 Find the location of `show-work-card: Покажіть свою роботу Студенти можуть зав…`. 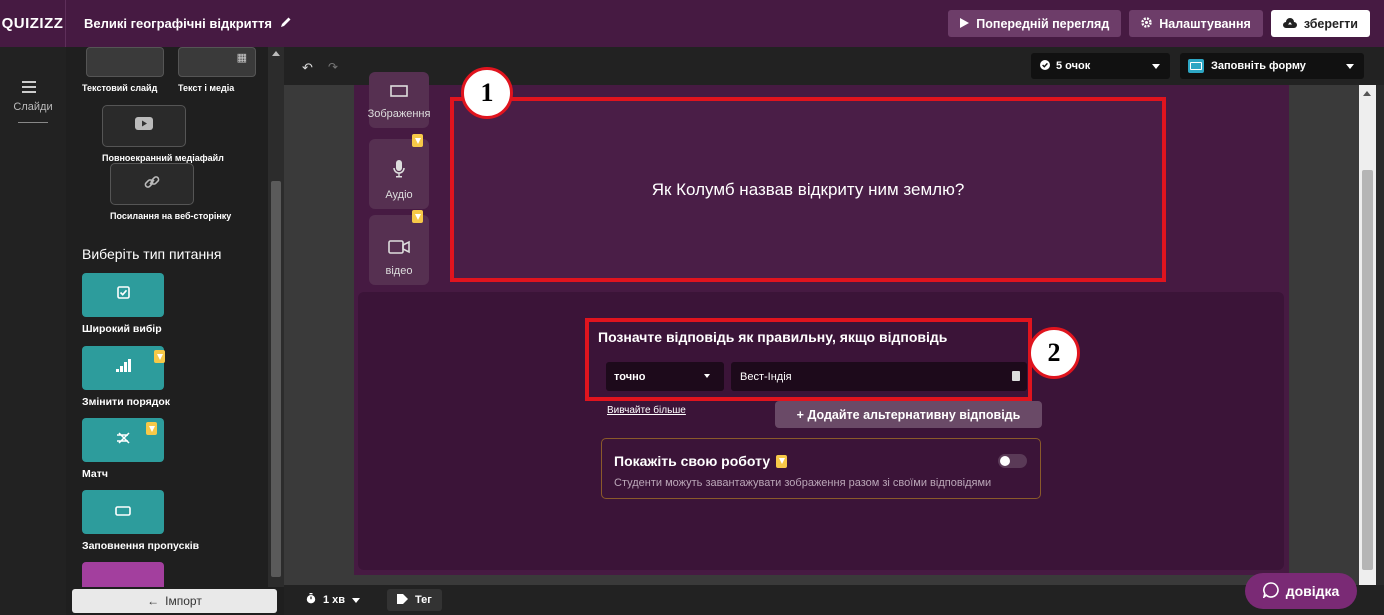

show-work-card: Покажіть свою роботу Студенти можуть зав… is located at coordinates (821, 468).